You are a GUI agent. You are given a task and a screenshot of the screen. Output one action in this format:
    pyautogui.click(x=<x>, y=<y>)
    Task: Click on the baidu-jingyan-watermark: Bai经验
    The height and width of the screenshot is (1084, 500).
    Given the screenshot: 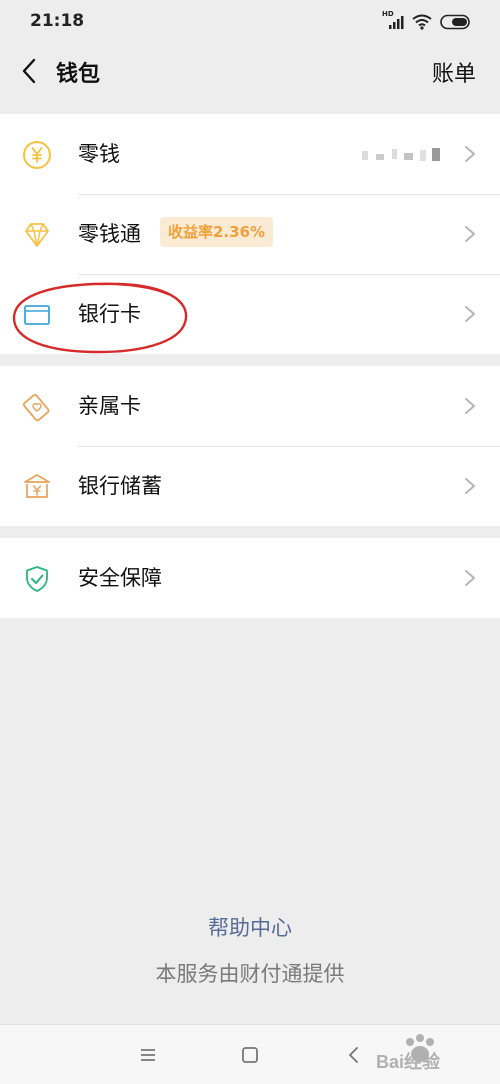 What is the action you would take?
    pyautogui.click(x=408, y=1053)
    